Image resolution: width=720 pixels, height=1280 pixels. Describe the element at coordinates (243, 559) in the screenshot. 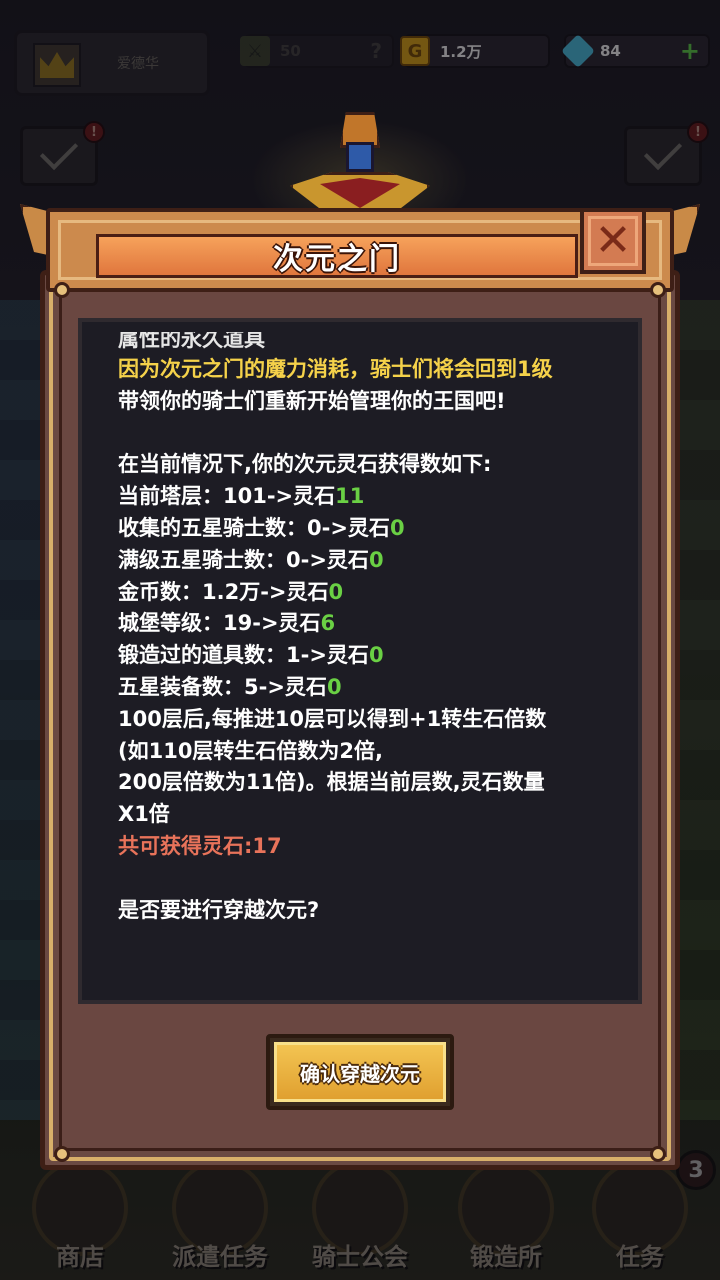

I see `line-text: 满级五星骑士数：0->灵石` at that location.